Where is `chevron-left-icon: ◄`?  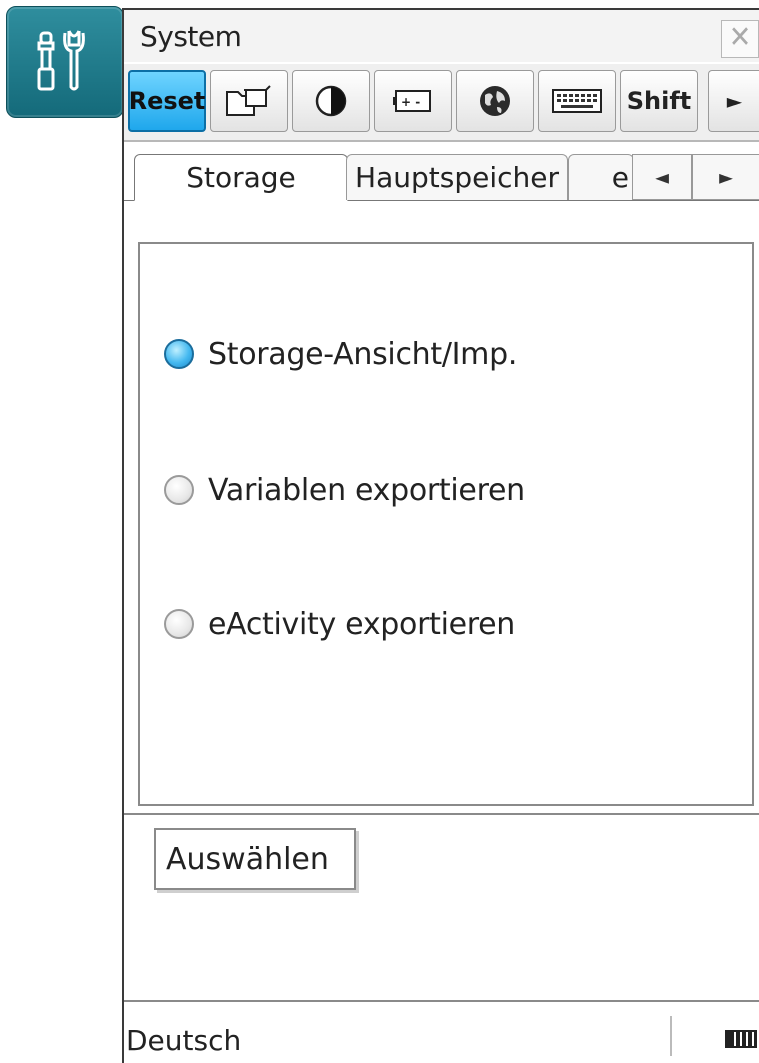
chevron-left-icon: ◄ is located at coordinates (662, 177).